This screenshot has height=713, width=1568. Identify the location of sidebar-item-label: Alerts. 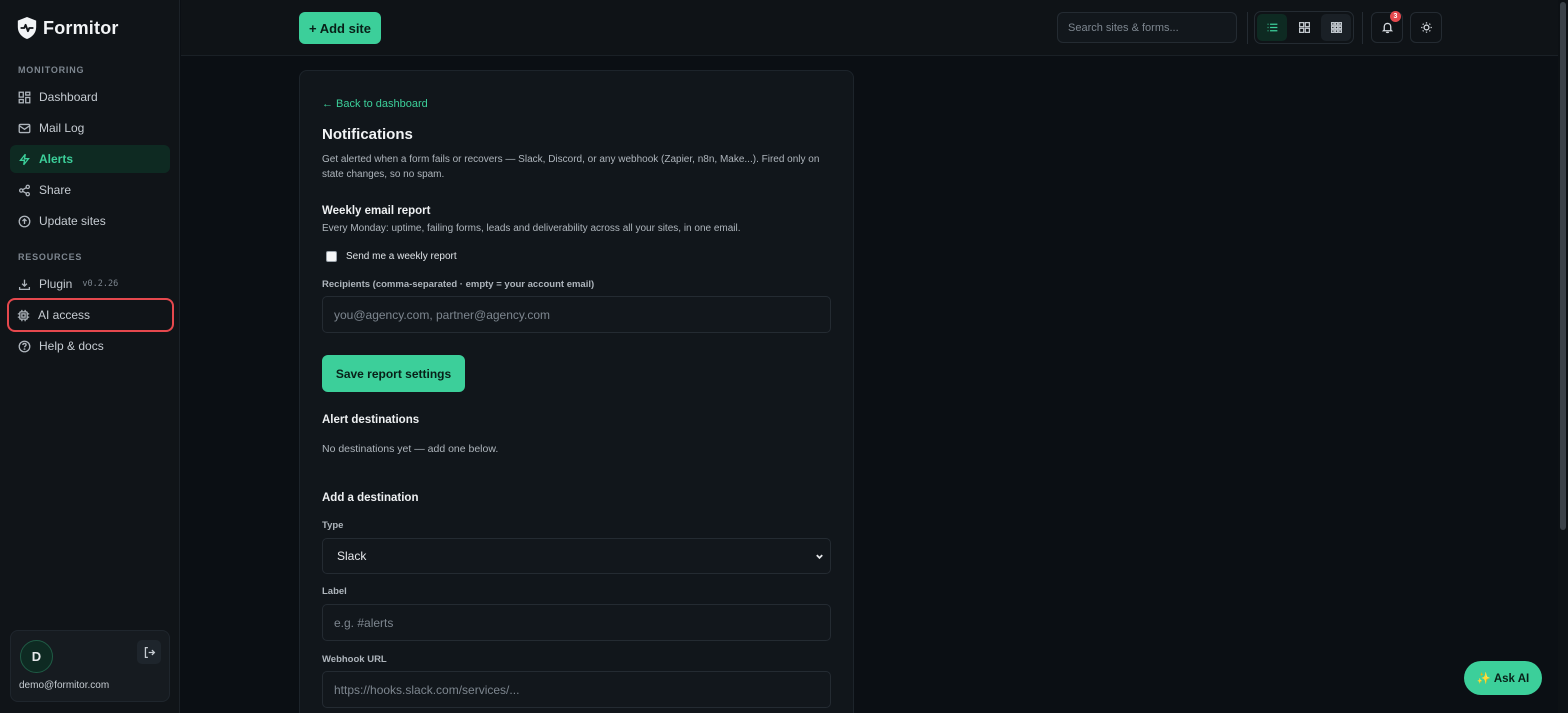
(56, 159).